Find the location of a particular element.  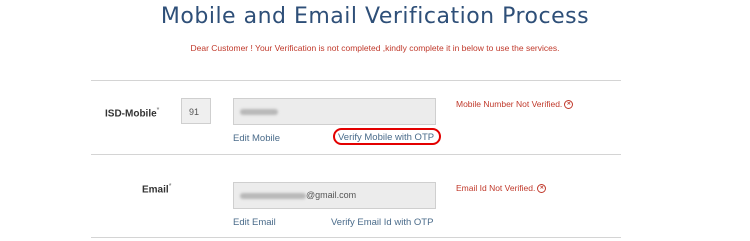

mobile-status: Mobile Number Not Verified. ✕ is located at coordinates (515, 104).